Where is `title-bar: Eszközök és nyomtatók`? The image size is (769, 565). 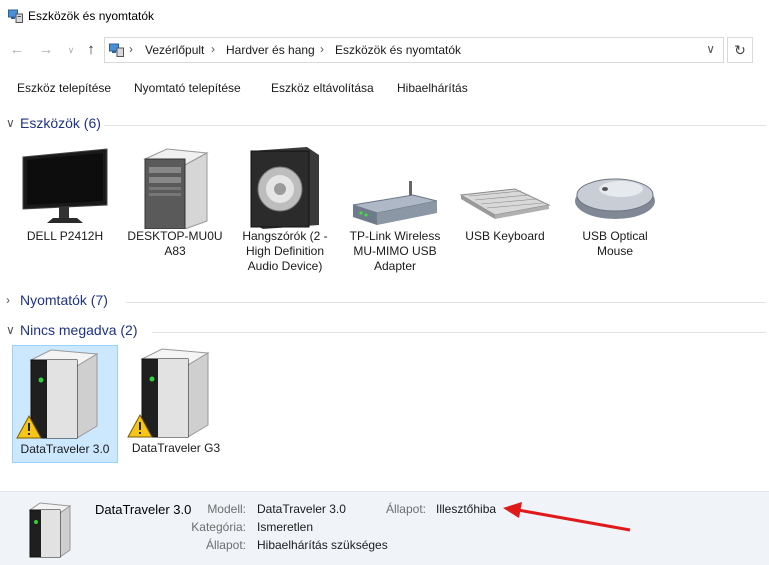 title-bar: Eszközök és nyomtatók is located at coordinates (384, 16).